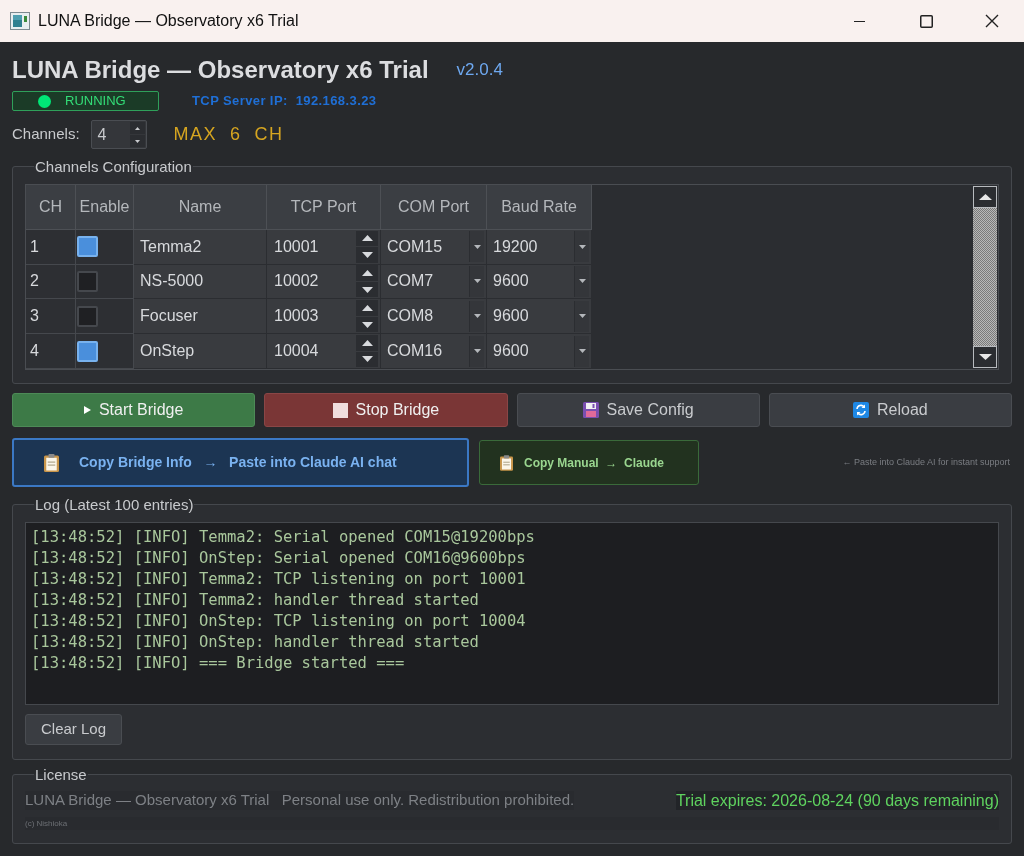 This screenshot has height=856, width=1024. I want to click on column-header: Name, so click(200, 207).